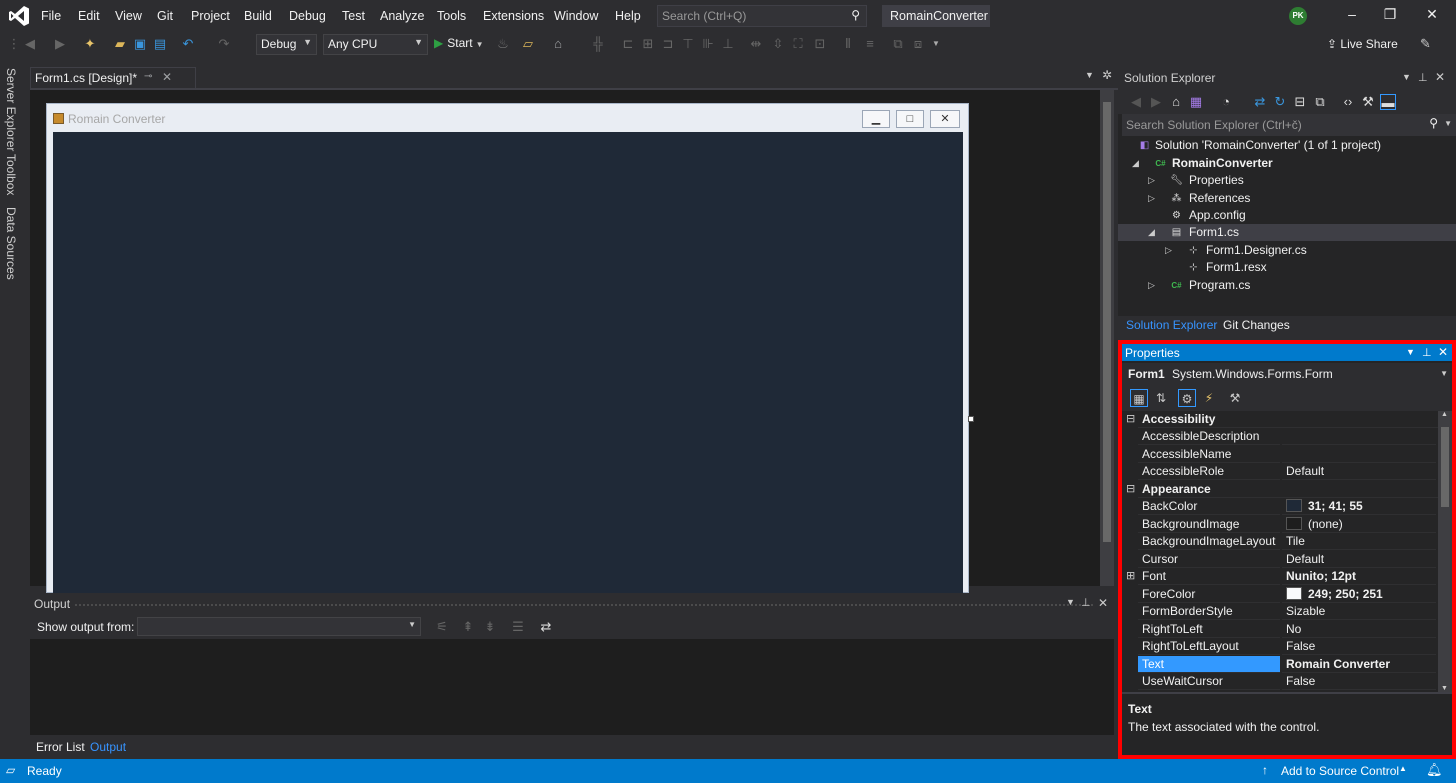  What do you see at coordinates (224, 44) in the screenshot?
I see `redo-icon: ↷` at bounding box center [224, 44].